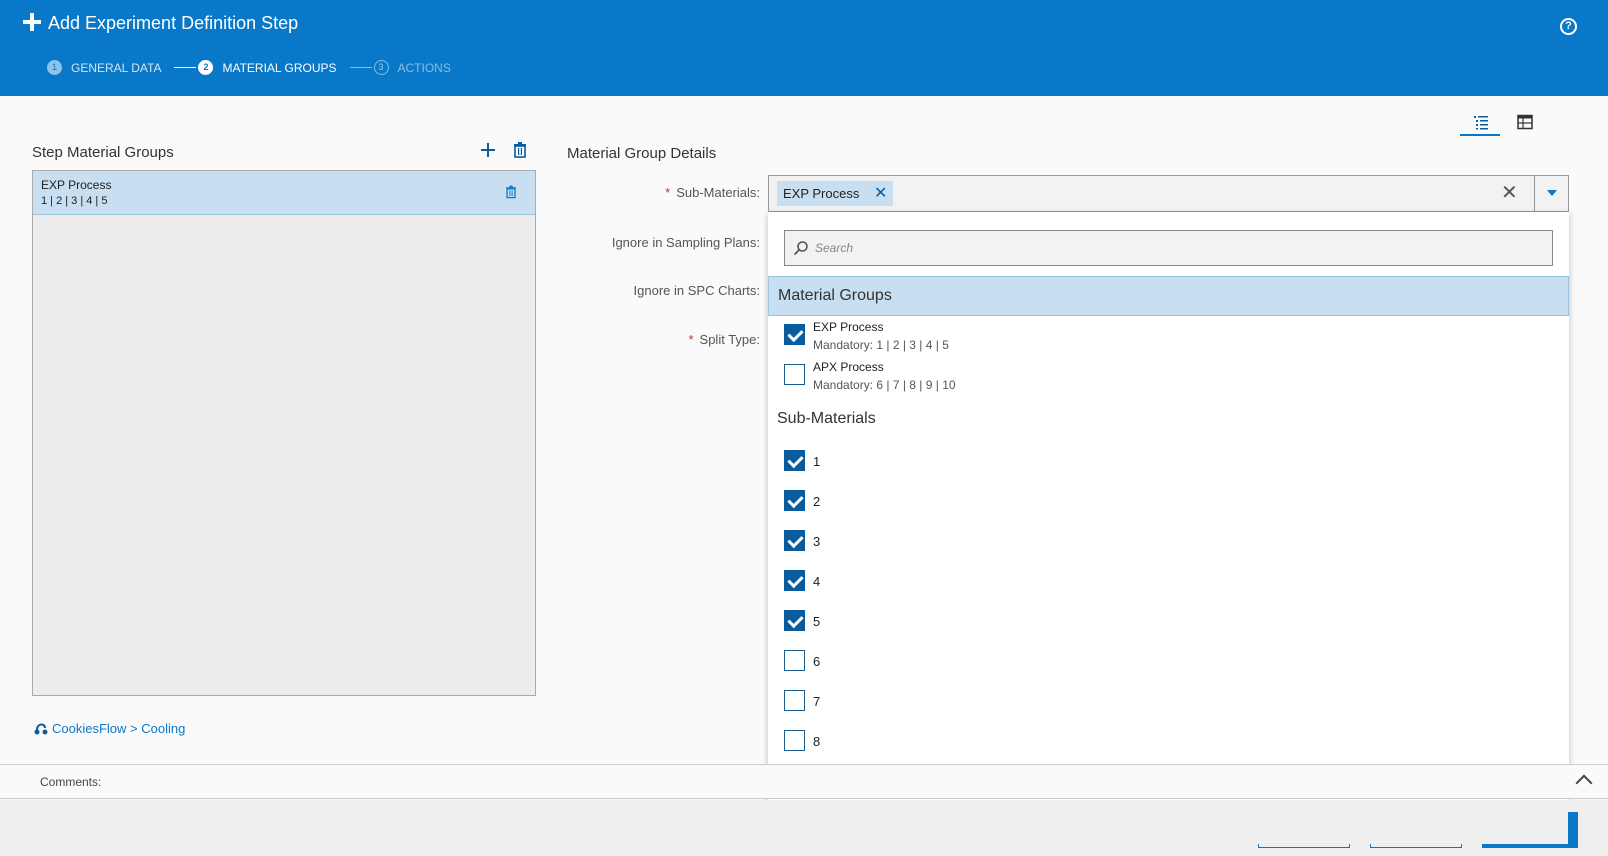 This screenshot has height=856, width=1608. Describe the element at coordinates (116, 67) in the screenshot. I see `step-label: GENERAL DATA` at that location.